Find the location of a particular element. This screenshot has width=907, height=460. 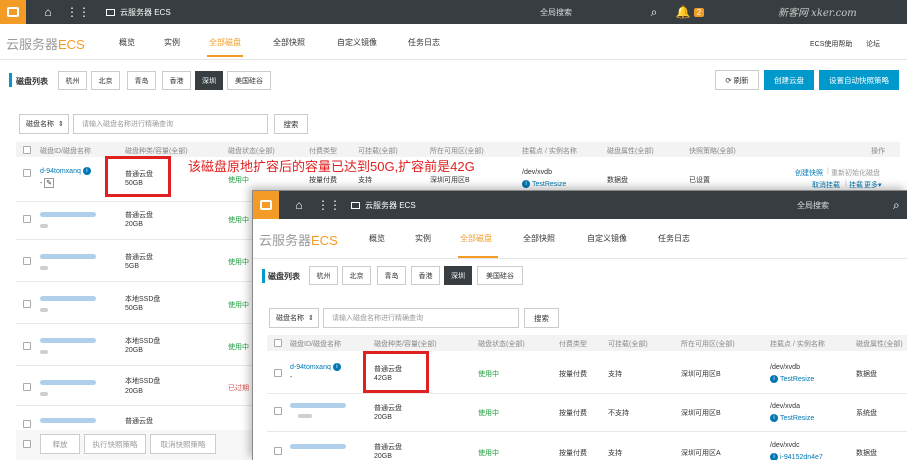

notification-bell: 🔔 2 is located at coordinates (690, 12).